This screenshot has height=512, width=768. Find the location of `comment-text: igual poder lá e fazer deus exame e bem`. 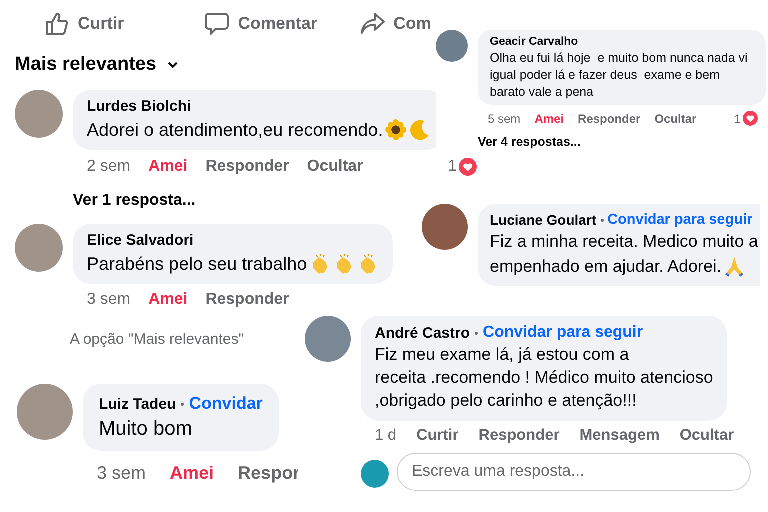

comment-text: igual poder lá e fazer deus exame e bem is located at coordinates (605, 75).